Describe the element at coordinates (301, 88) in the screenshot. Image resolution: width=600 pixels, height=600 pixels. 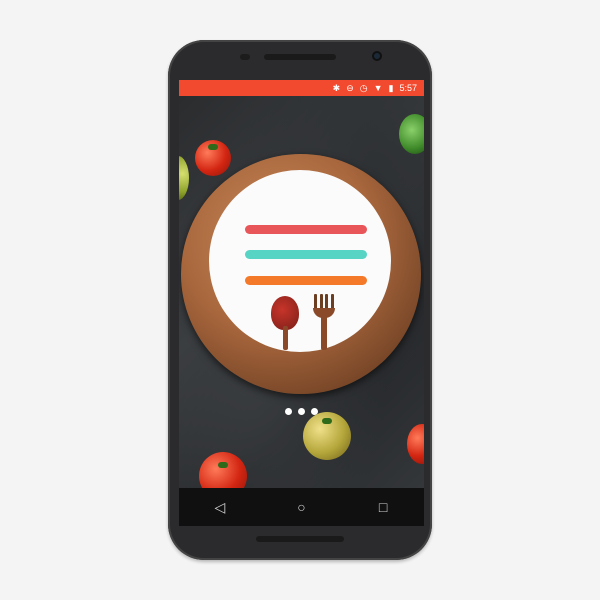
I see `status-bar: ✱ ⊖ ◷ ▼ ▮ 5:57` at that location.